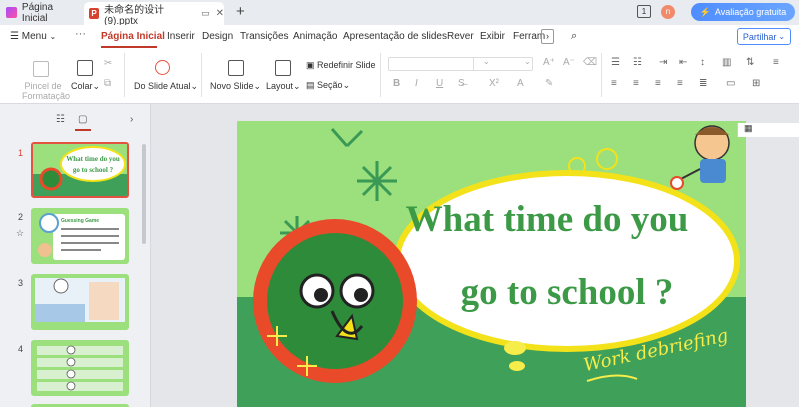 This screenshot has height=407, width=799. What do you see at coordinates (614, 83) in the screenshot?
I see `align-left-icon: ≡` at bounding box center [614, 83].